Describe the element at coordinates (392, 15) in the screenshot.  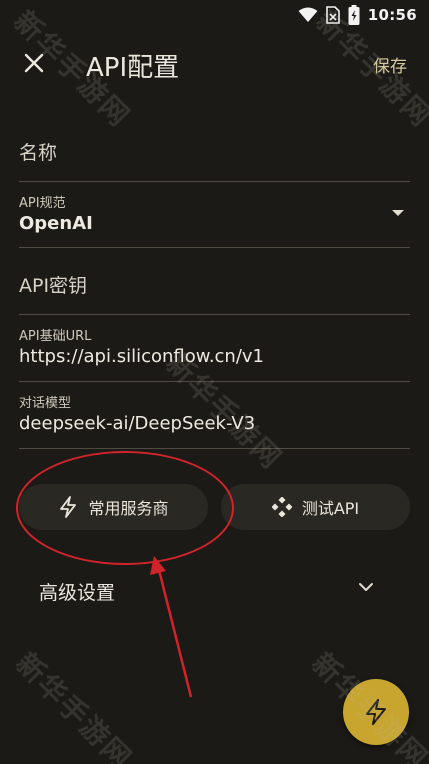
I see `status-time: 10:56` at that location.